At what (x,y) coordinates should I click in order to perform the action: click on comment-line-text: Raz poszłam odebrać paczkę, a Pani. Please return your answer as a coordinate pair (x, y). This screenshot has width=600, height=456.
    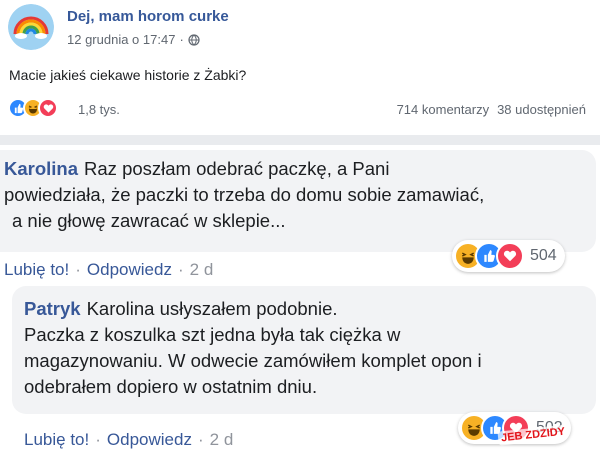
    Looking at the image, I should click on (237, 168).